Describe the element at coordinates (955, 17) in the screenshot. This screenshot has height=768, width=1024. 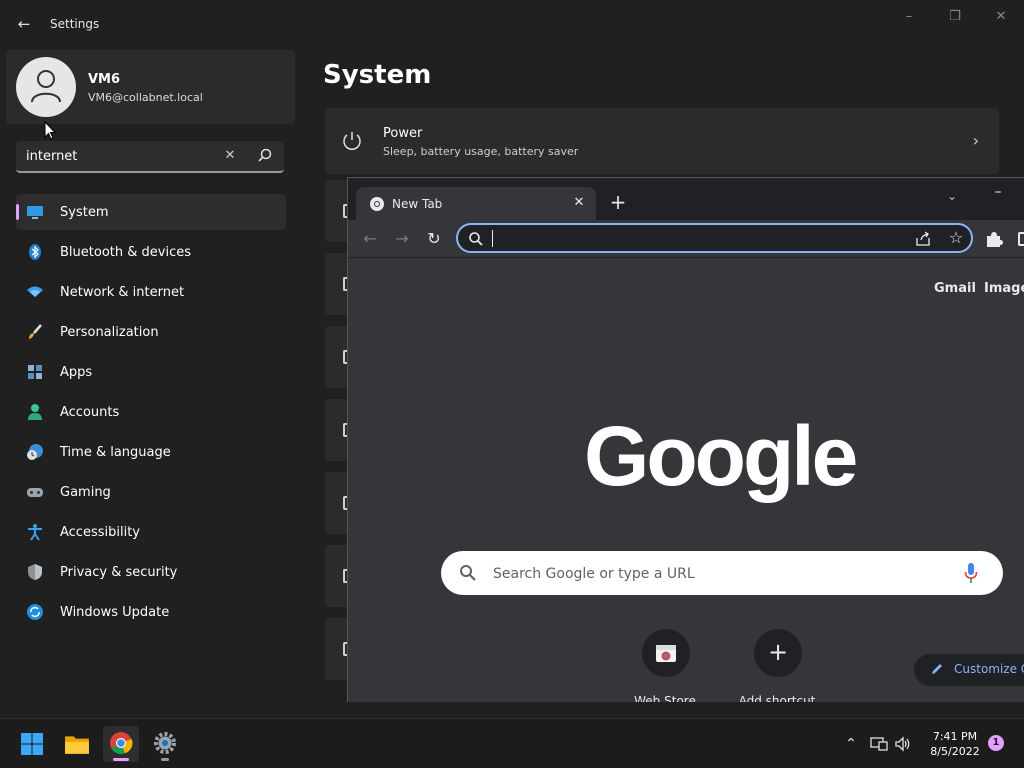
I see `restore-icon: ❐` at that location.